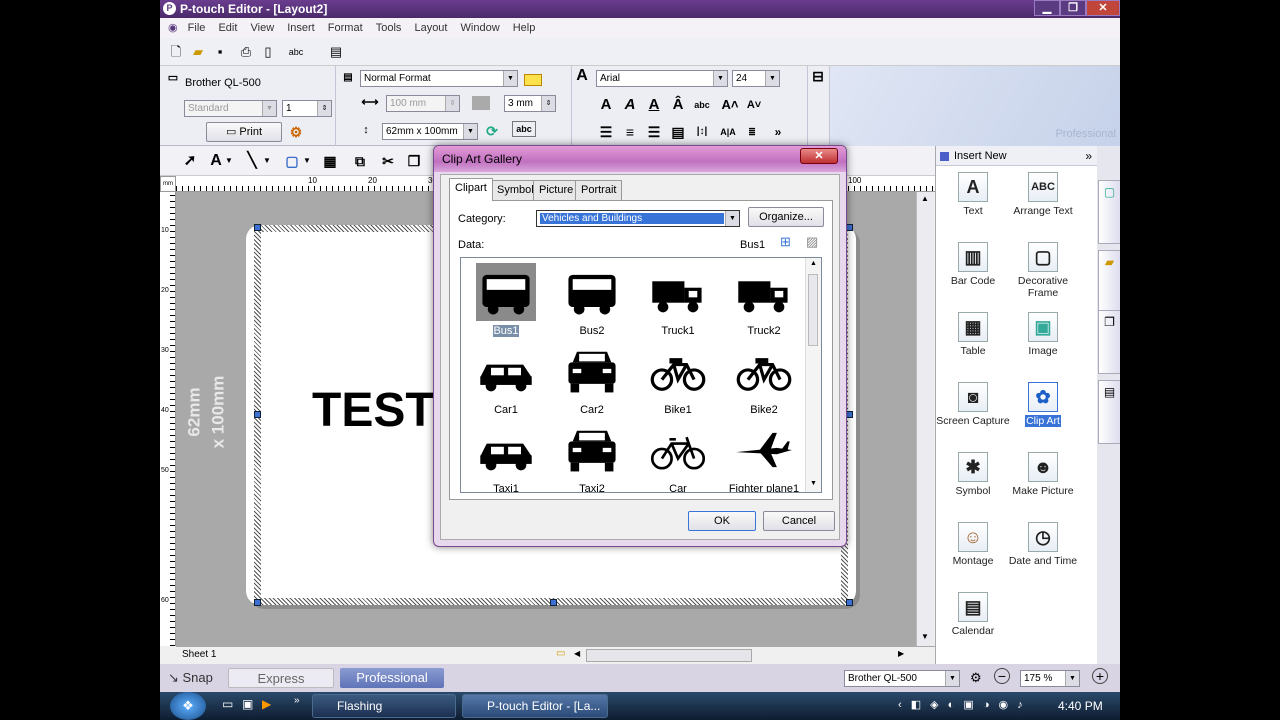 This screenshot has width=1280, height=720. Describe the element at coordinates (198, 52) in the screenshot. I see `open-icon: ▰` at that location.